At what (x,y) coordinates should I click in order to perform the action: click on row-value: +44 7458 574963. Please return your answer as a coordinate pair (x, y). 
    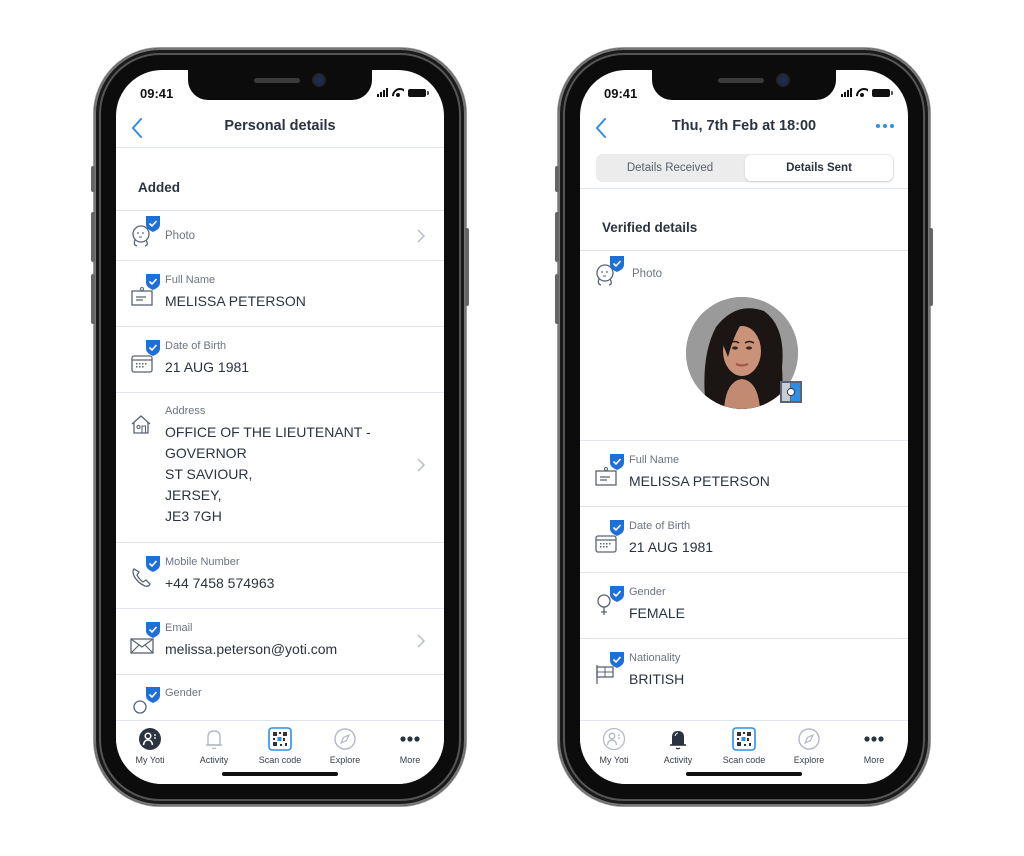
    Looking at the image, I should click on (220, 583).